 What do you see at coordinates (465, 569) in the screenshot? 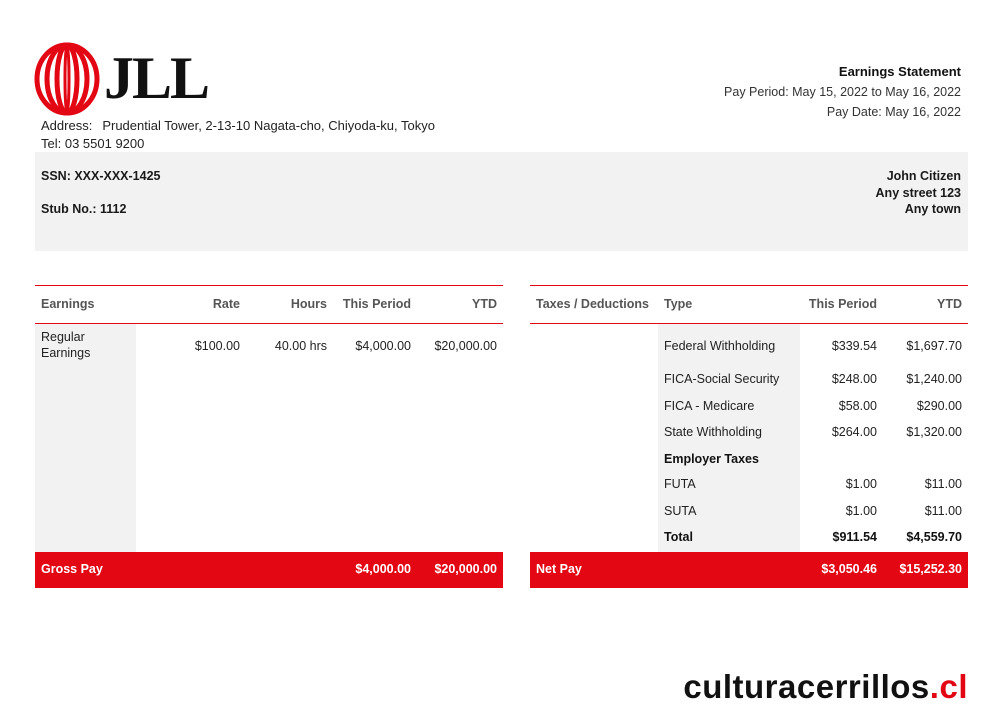
I see `gross-pay-ytd: $20,000.00` at bounding box center [465, 569].